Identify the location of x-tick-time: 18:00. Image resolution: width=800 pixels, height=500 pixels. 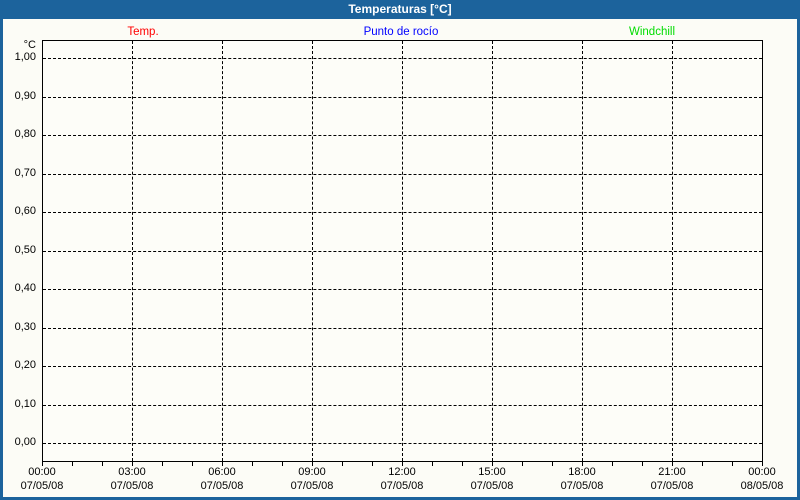
(582, 472).